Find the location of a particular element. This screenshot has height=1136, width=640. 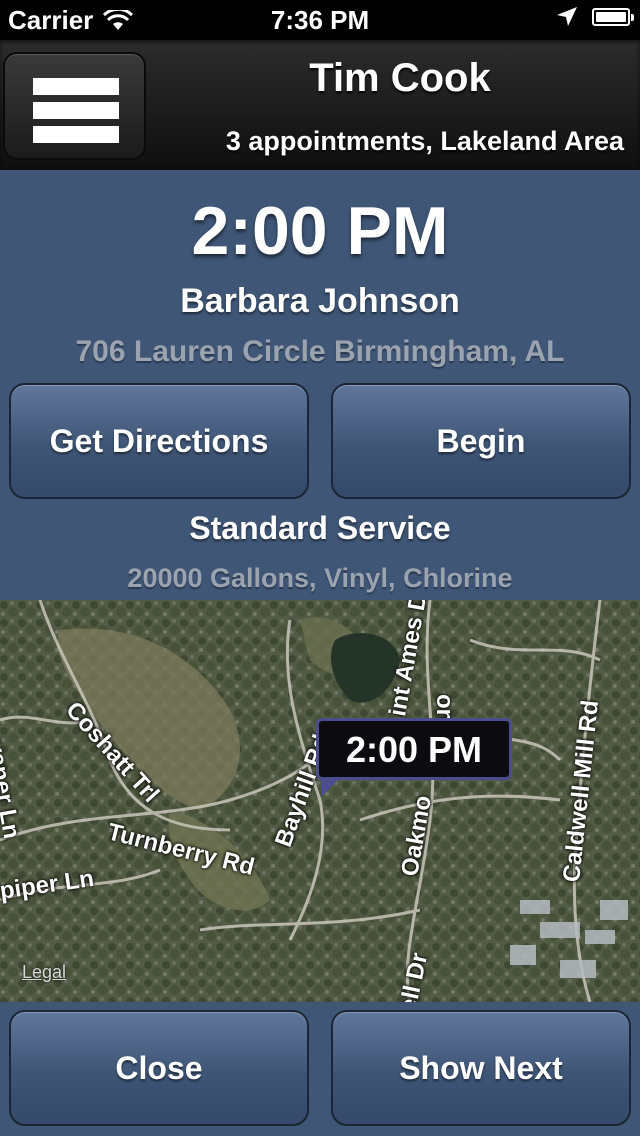

show-next-button: Show Next is located at coordinates (481, 1068).